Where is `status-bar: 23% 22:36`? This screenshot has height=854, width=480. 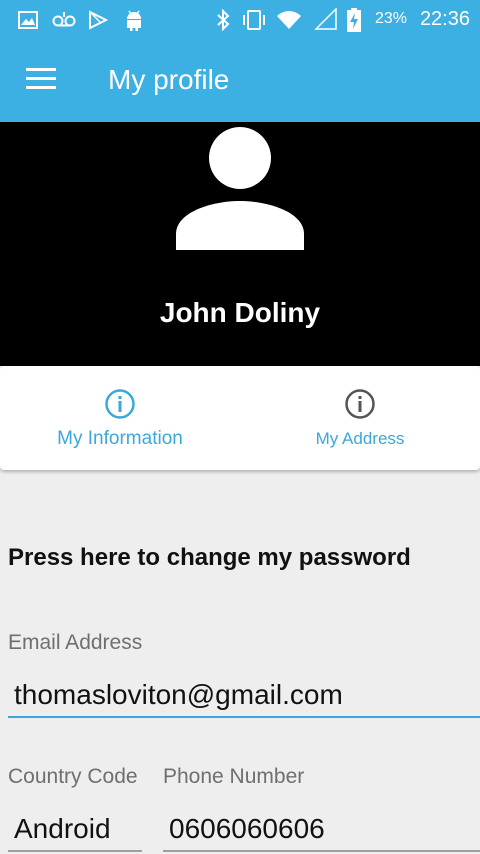
status-bar: 23% 22:36 is located at coordinates (240, 20).